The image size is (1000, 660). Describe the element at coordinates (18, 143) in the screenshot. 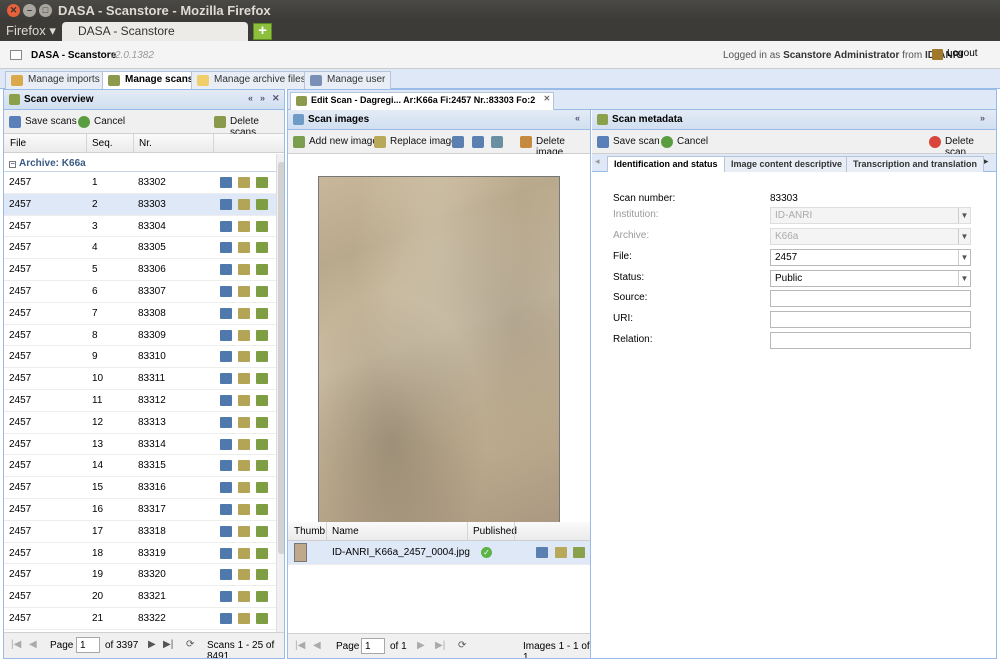

I see `column-file: File` at that location.